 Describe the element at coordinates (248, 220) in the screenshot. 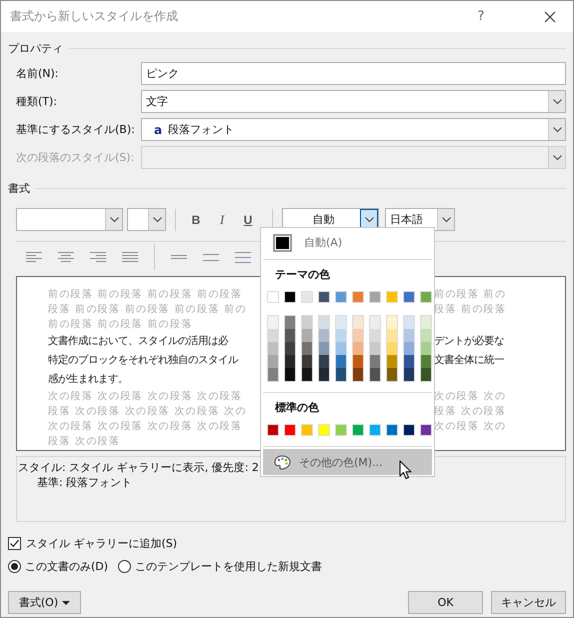

I see `underline-button: U` at that location.